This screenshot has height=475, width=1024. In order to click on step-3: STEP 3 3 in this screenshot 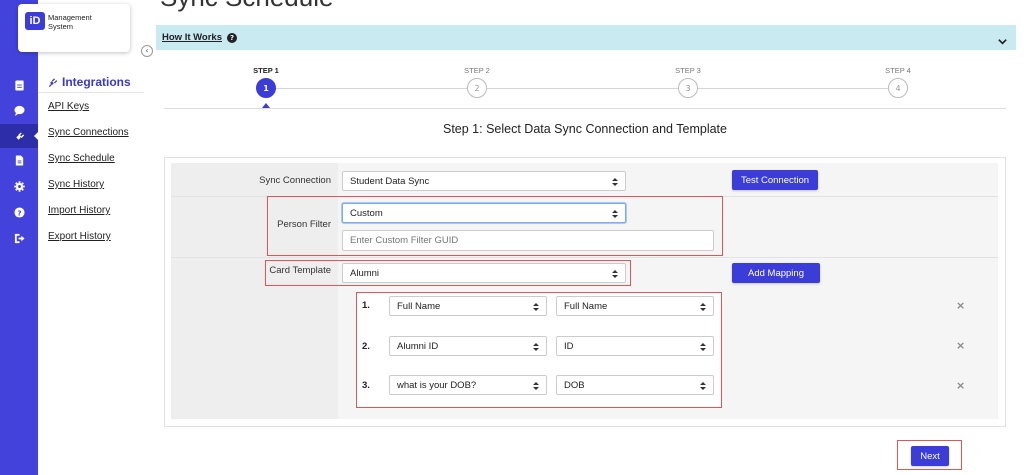, I will do `click(688, 82)`.